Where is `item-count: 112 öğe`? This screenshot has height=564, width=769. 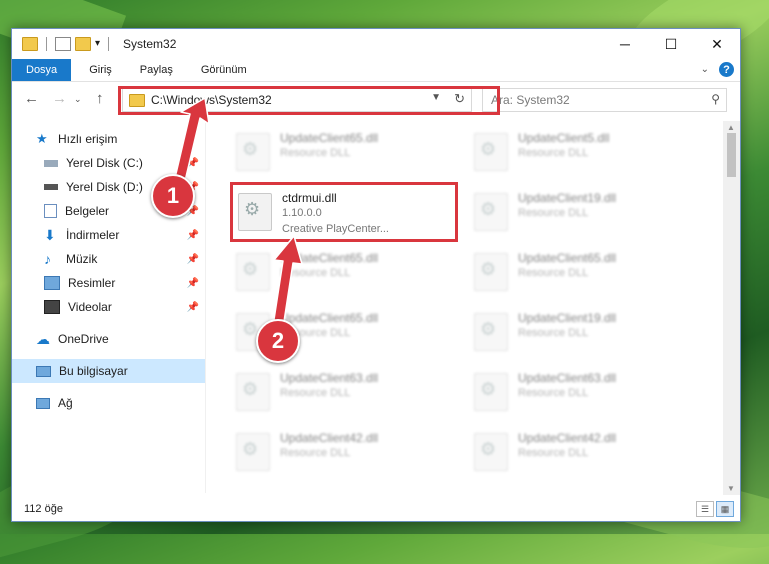
item-count: 112 öğe is located at coordinates (43, 509).